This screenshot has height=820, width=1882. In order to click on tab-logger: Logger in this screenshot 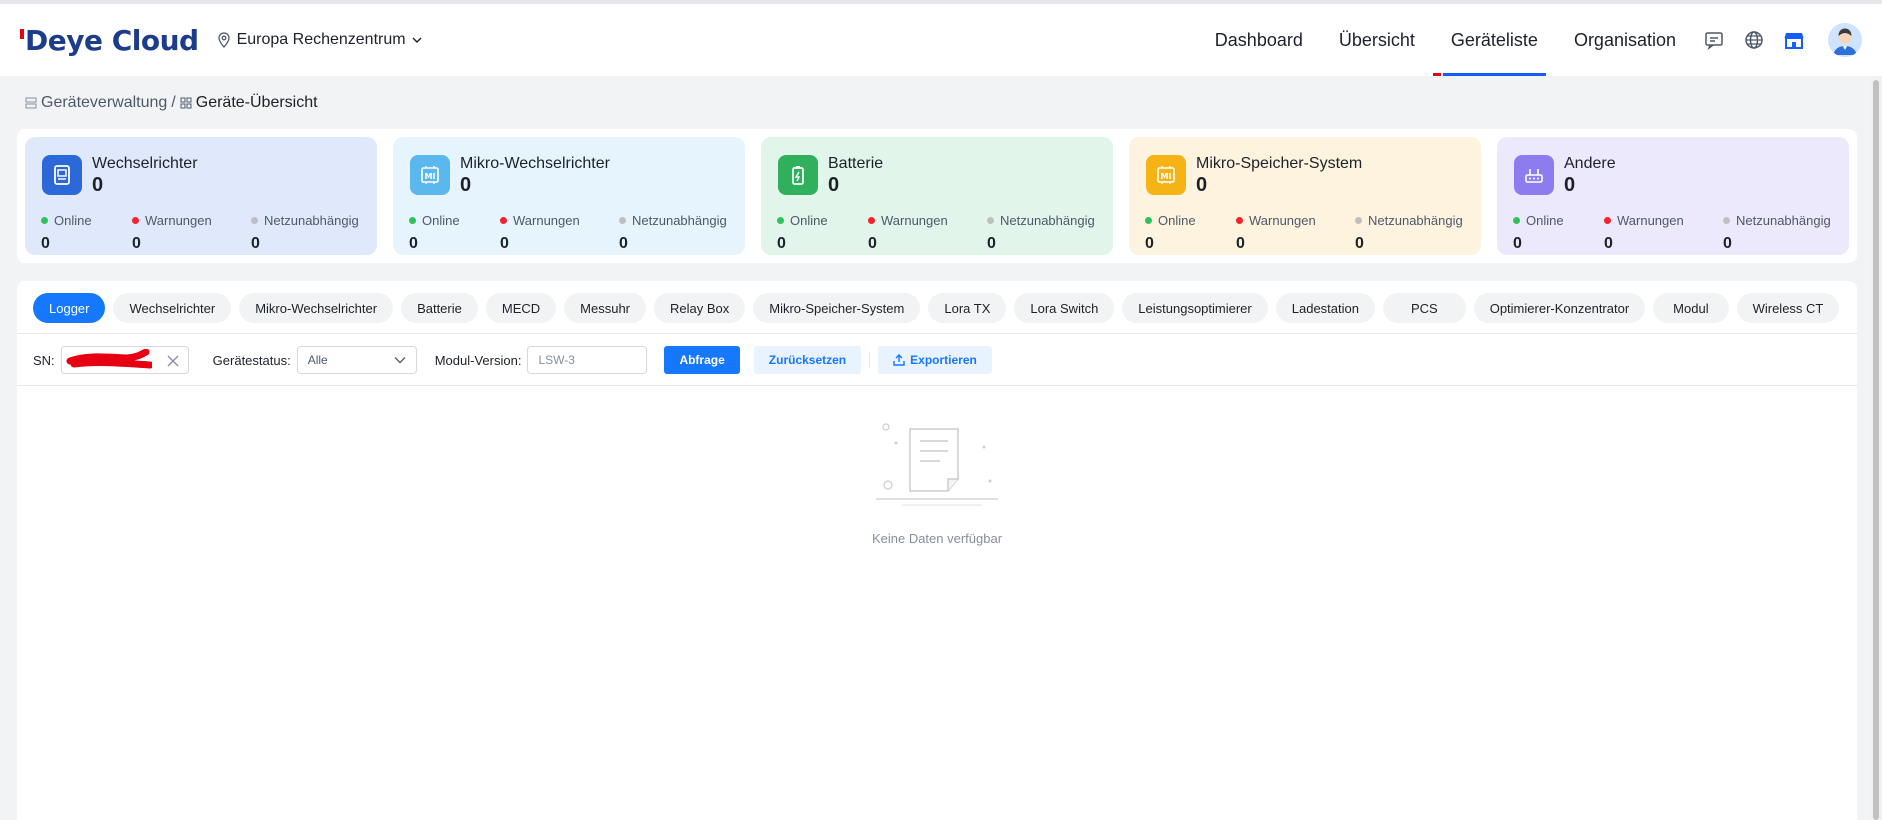, I will do `click(69, 308)`.